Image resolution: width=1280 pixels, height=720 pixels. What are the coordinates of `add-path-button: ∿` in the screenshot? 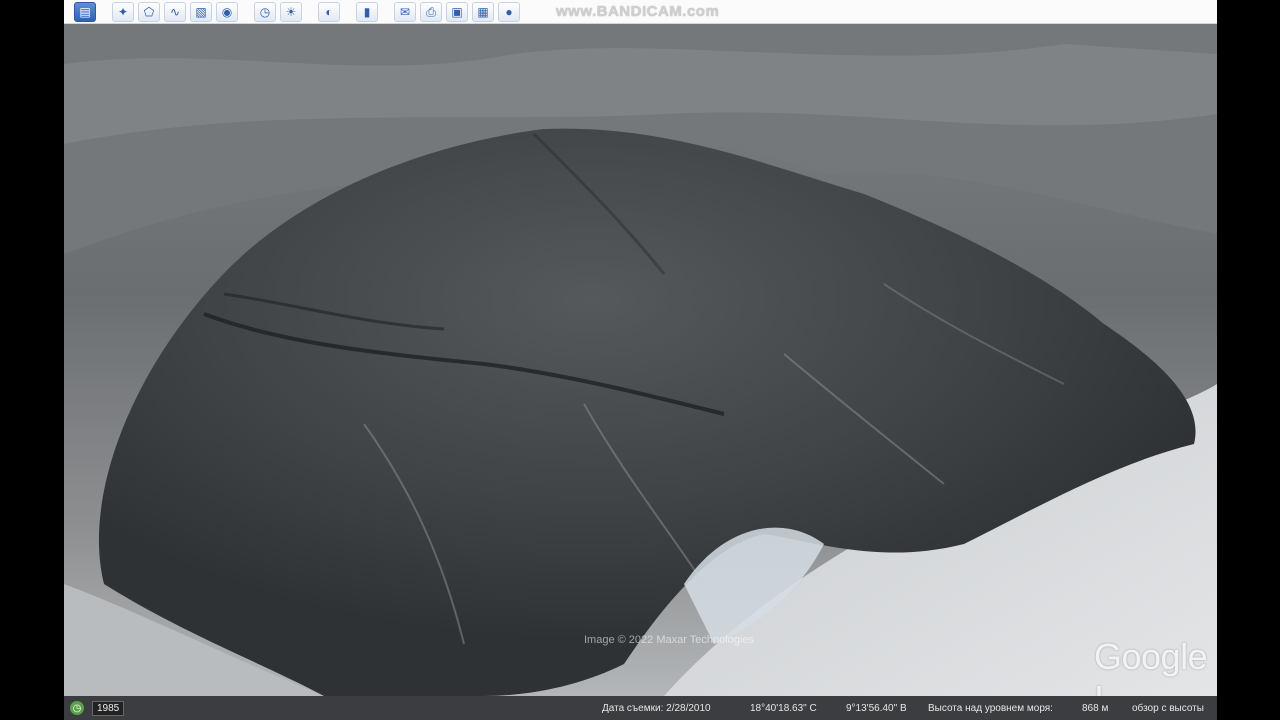 It's located at (175, 11).